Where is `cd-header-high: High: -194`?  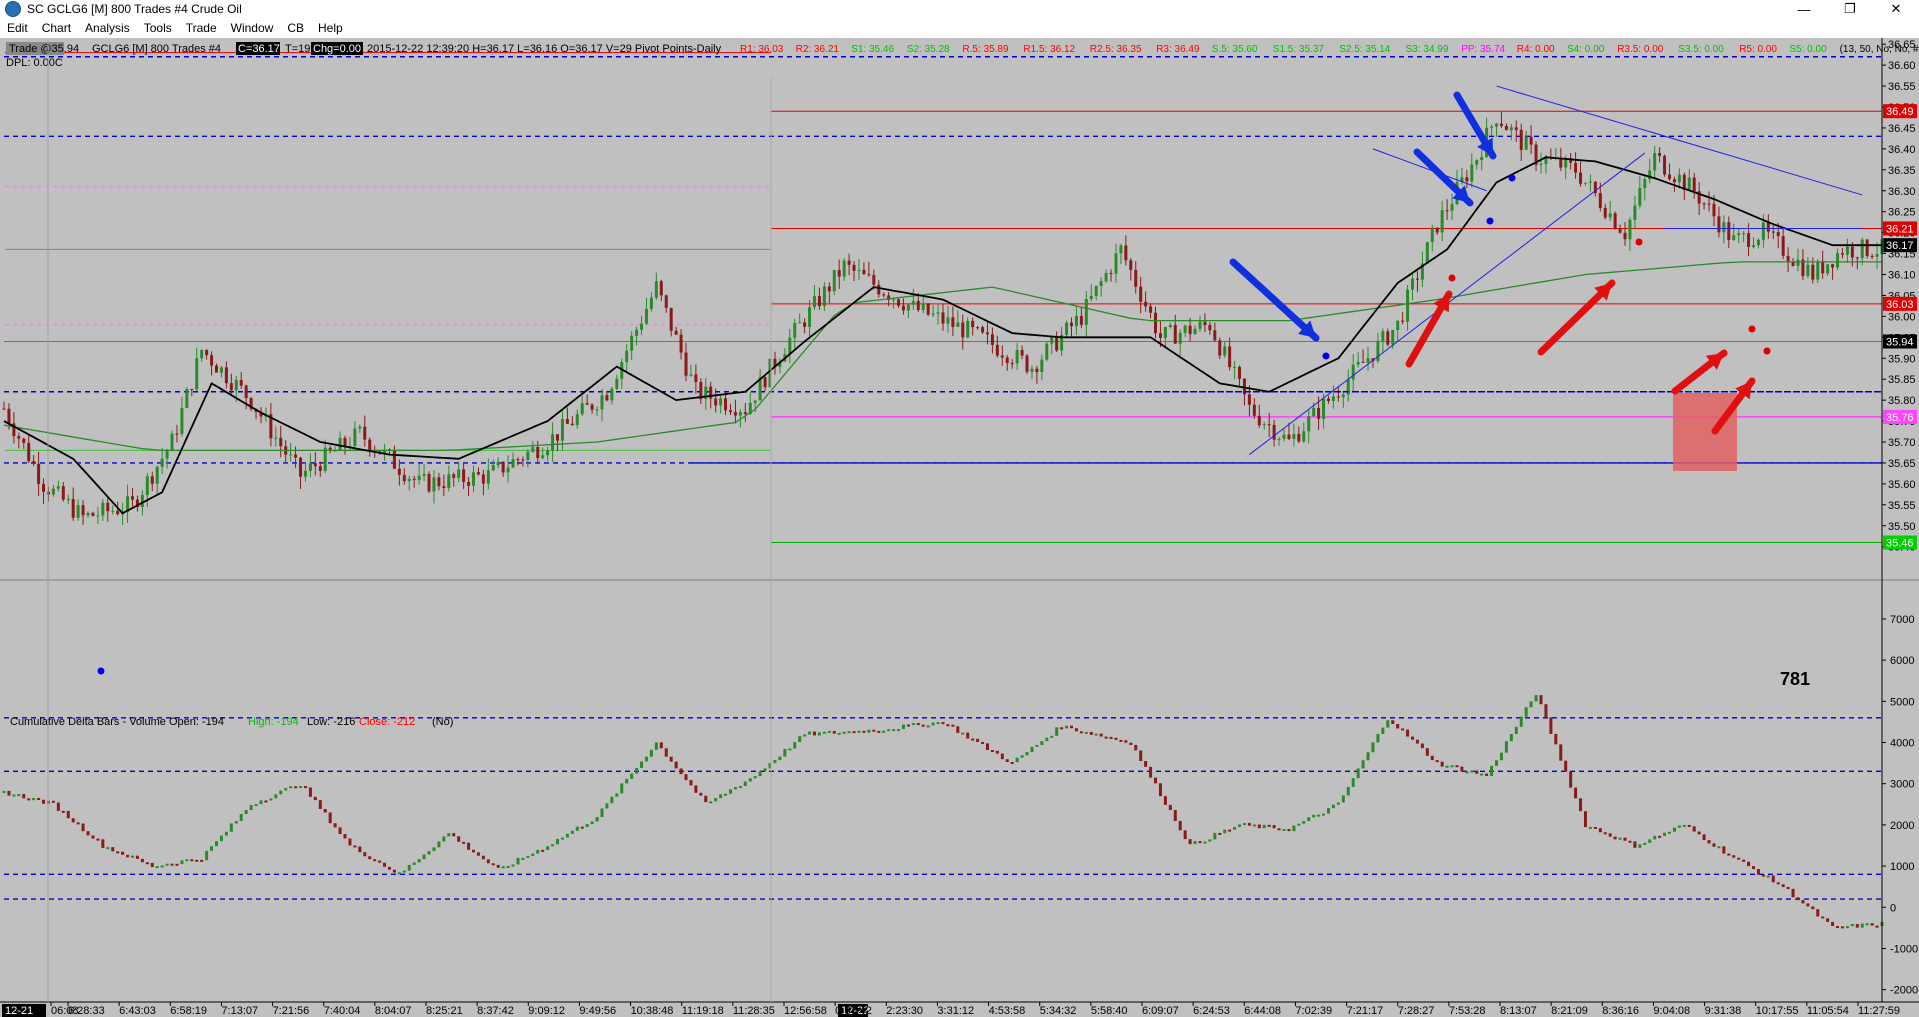 cd-header-high: High: -194 is located at coordinates (273, 722).